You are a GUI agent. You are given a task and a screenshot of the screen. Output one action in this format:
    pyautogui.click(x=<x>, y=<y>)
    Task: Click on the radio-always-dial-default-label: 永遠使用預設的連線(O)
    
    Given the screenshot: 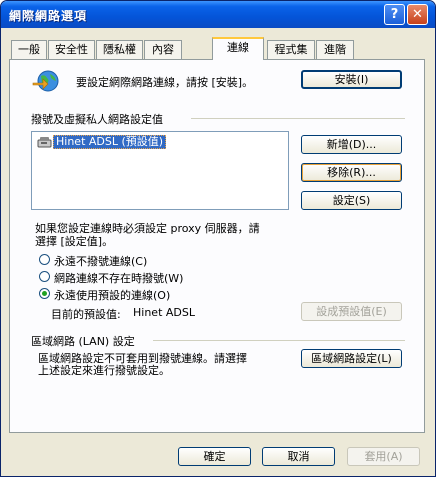 What is the action you would take?
    pyautogui.click(x=112, y=295)
    